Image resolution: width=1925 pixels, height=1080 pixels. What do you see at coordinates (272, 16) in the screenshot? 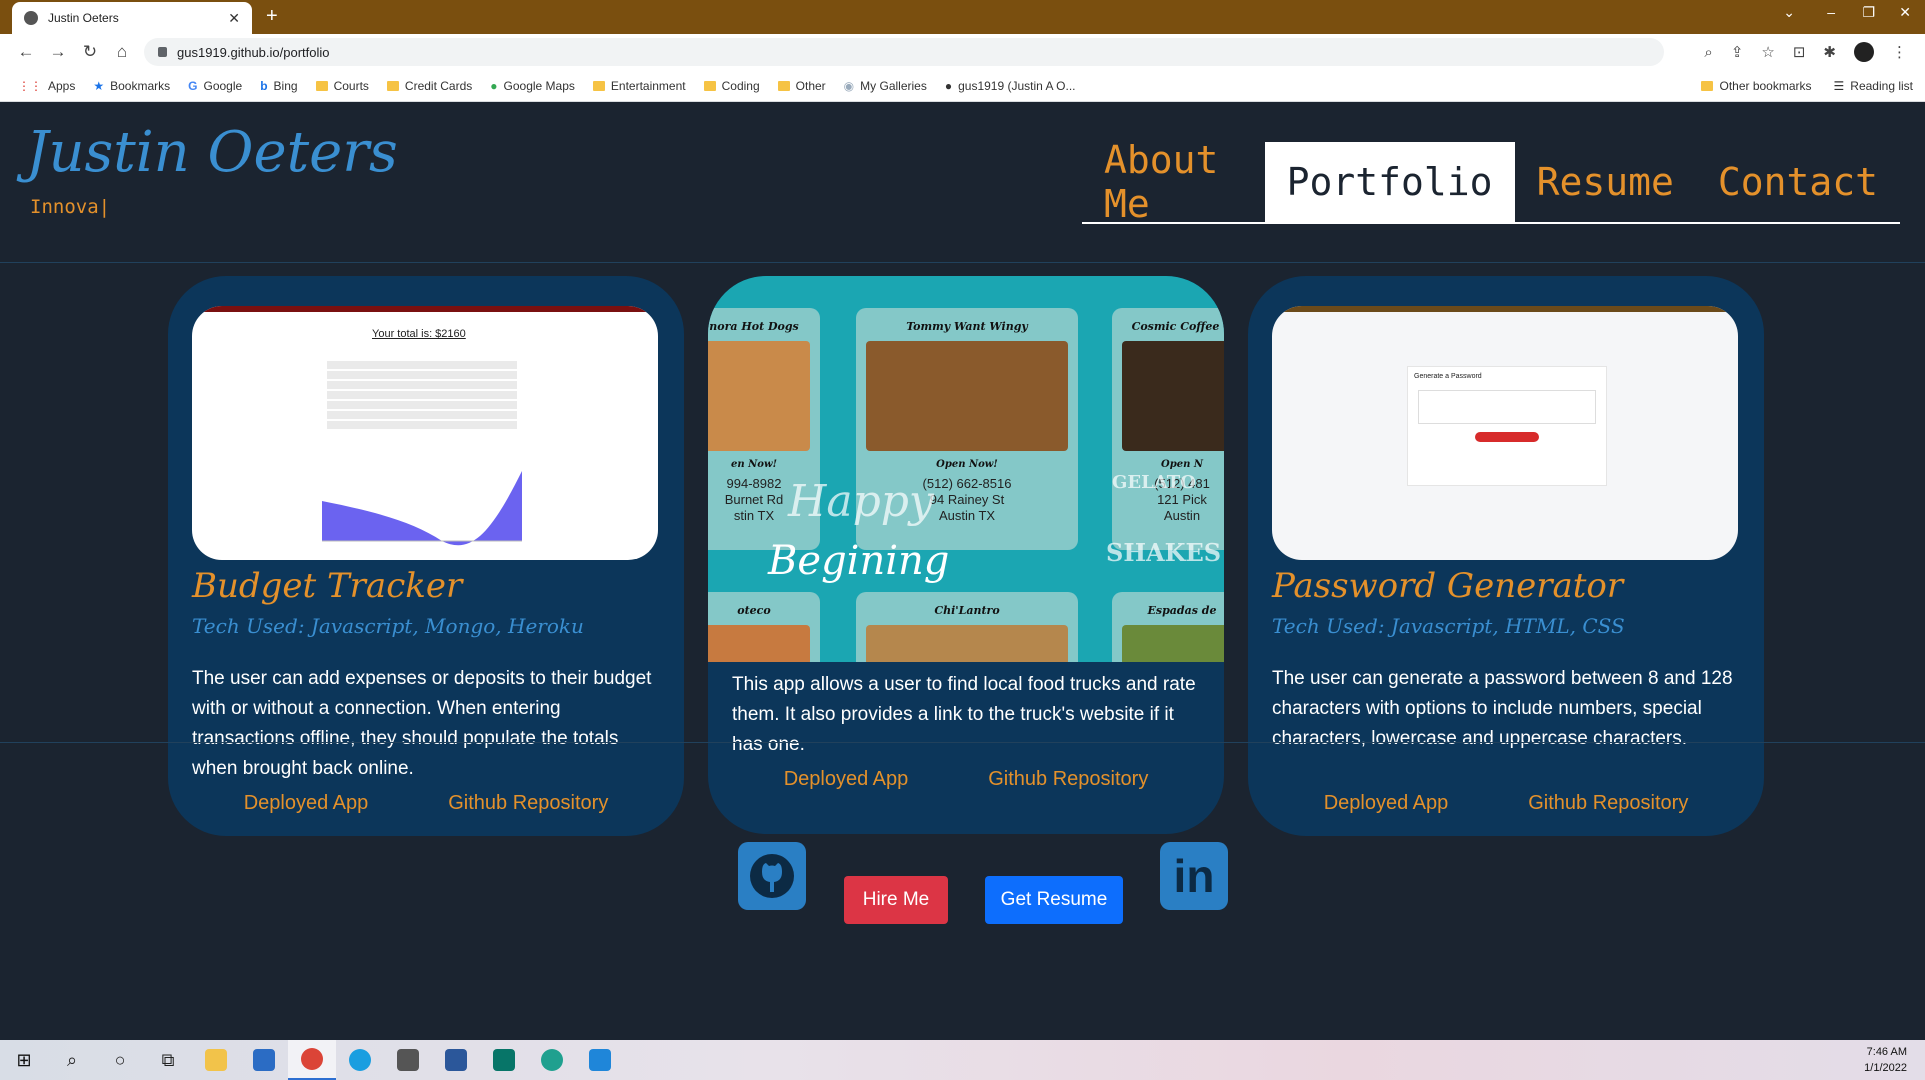
I see `new-tab-icon: +` at bounding box center [272, 16].